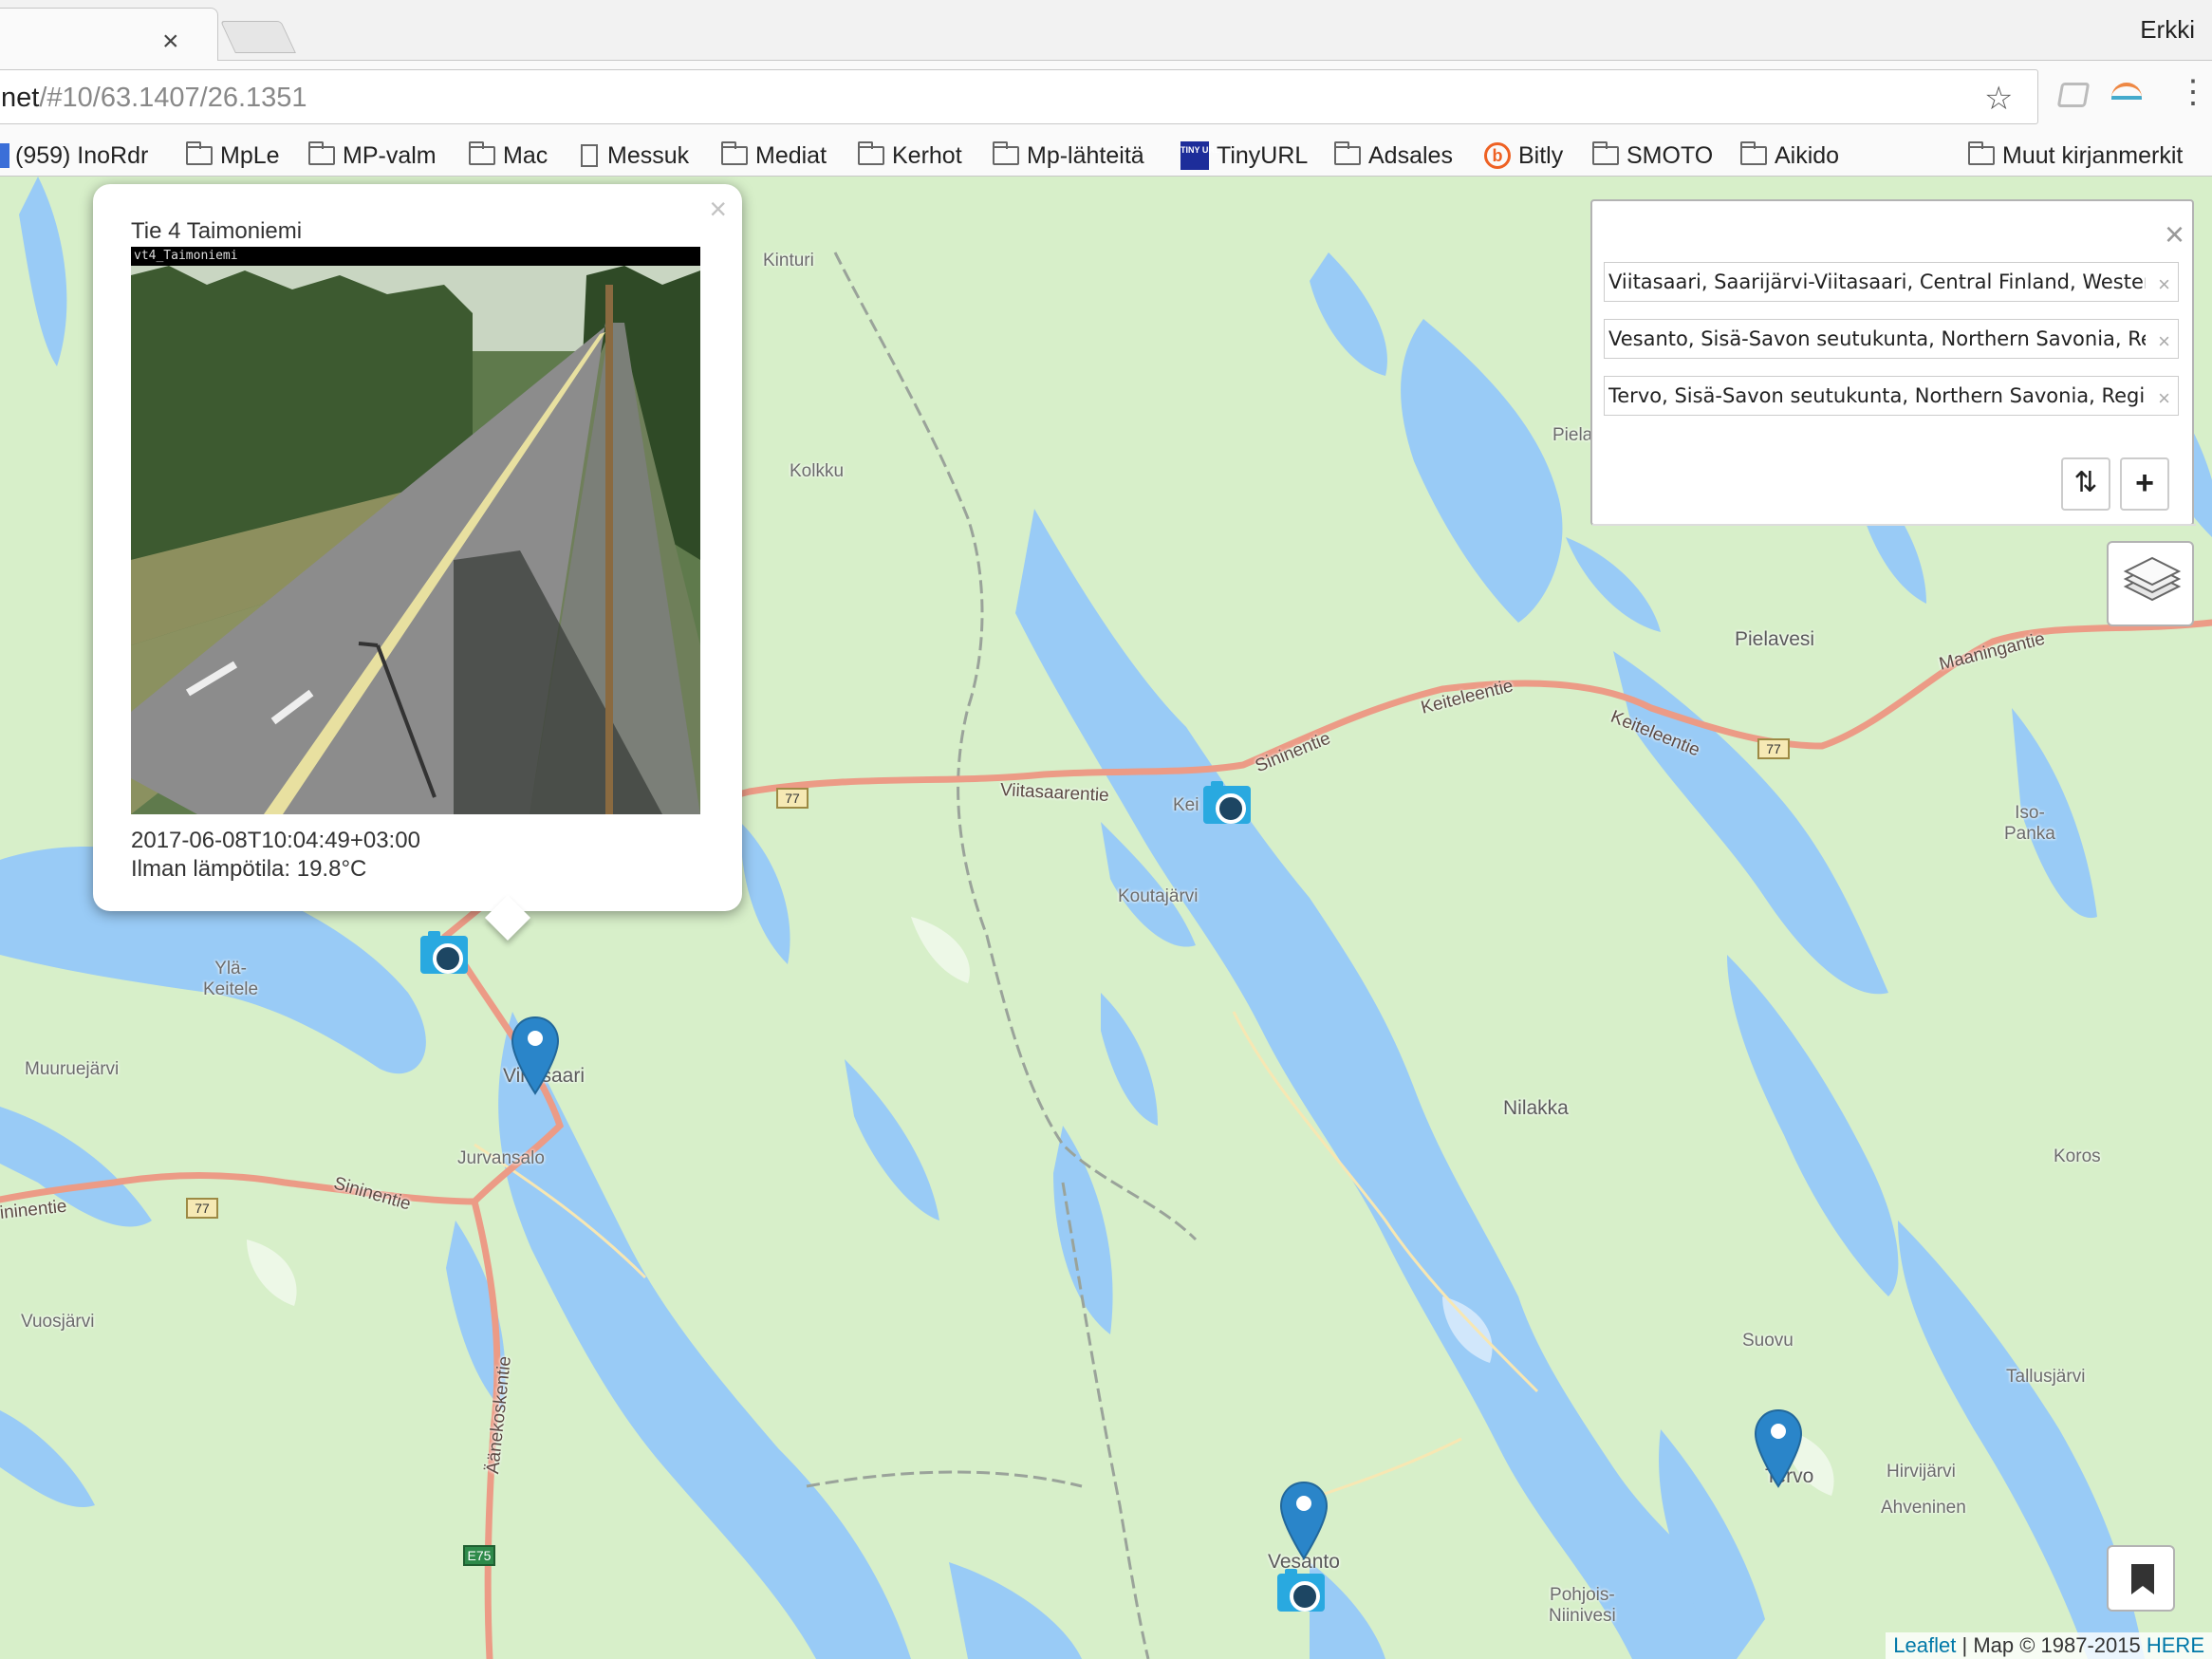  I want to click on browser-toolbar: net/#10/63.1407/26.1351 ☆ ⋮, so click(1106, 98).